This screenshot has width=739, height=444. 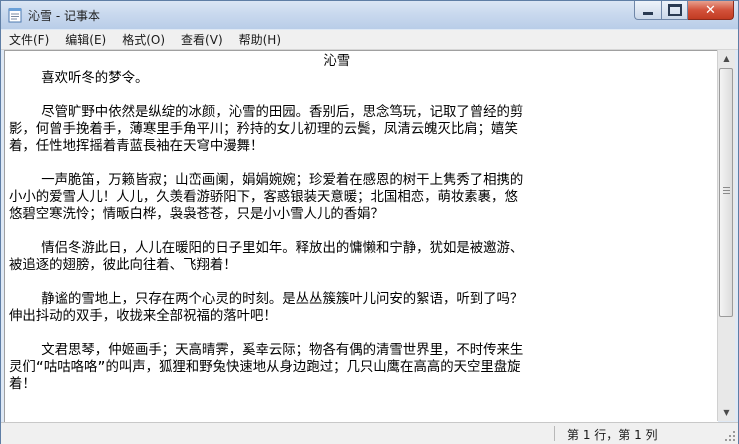 I want to click on document-line: 沁雪, so click(x=180, y=61).